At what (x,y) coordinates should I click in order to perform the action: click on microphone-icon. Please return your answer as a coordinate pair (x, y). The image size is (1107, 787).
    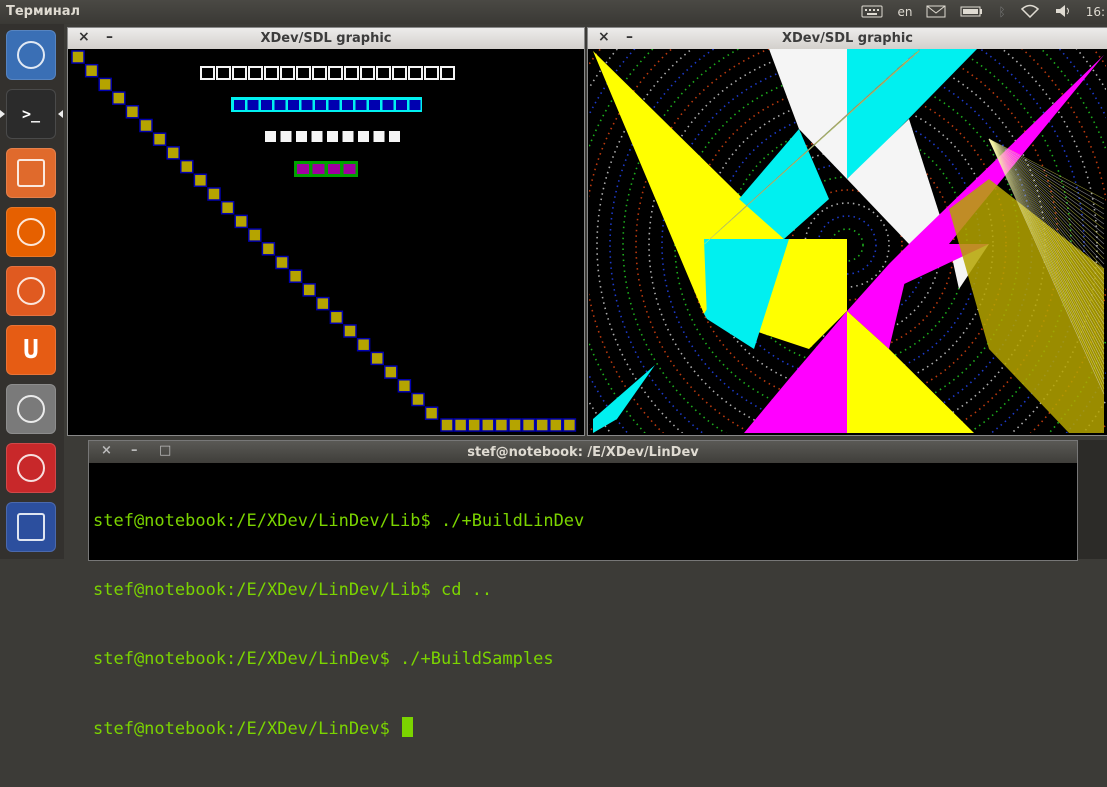
    Looking at the image, I should click on (31, 468).